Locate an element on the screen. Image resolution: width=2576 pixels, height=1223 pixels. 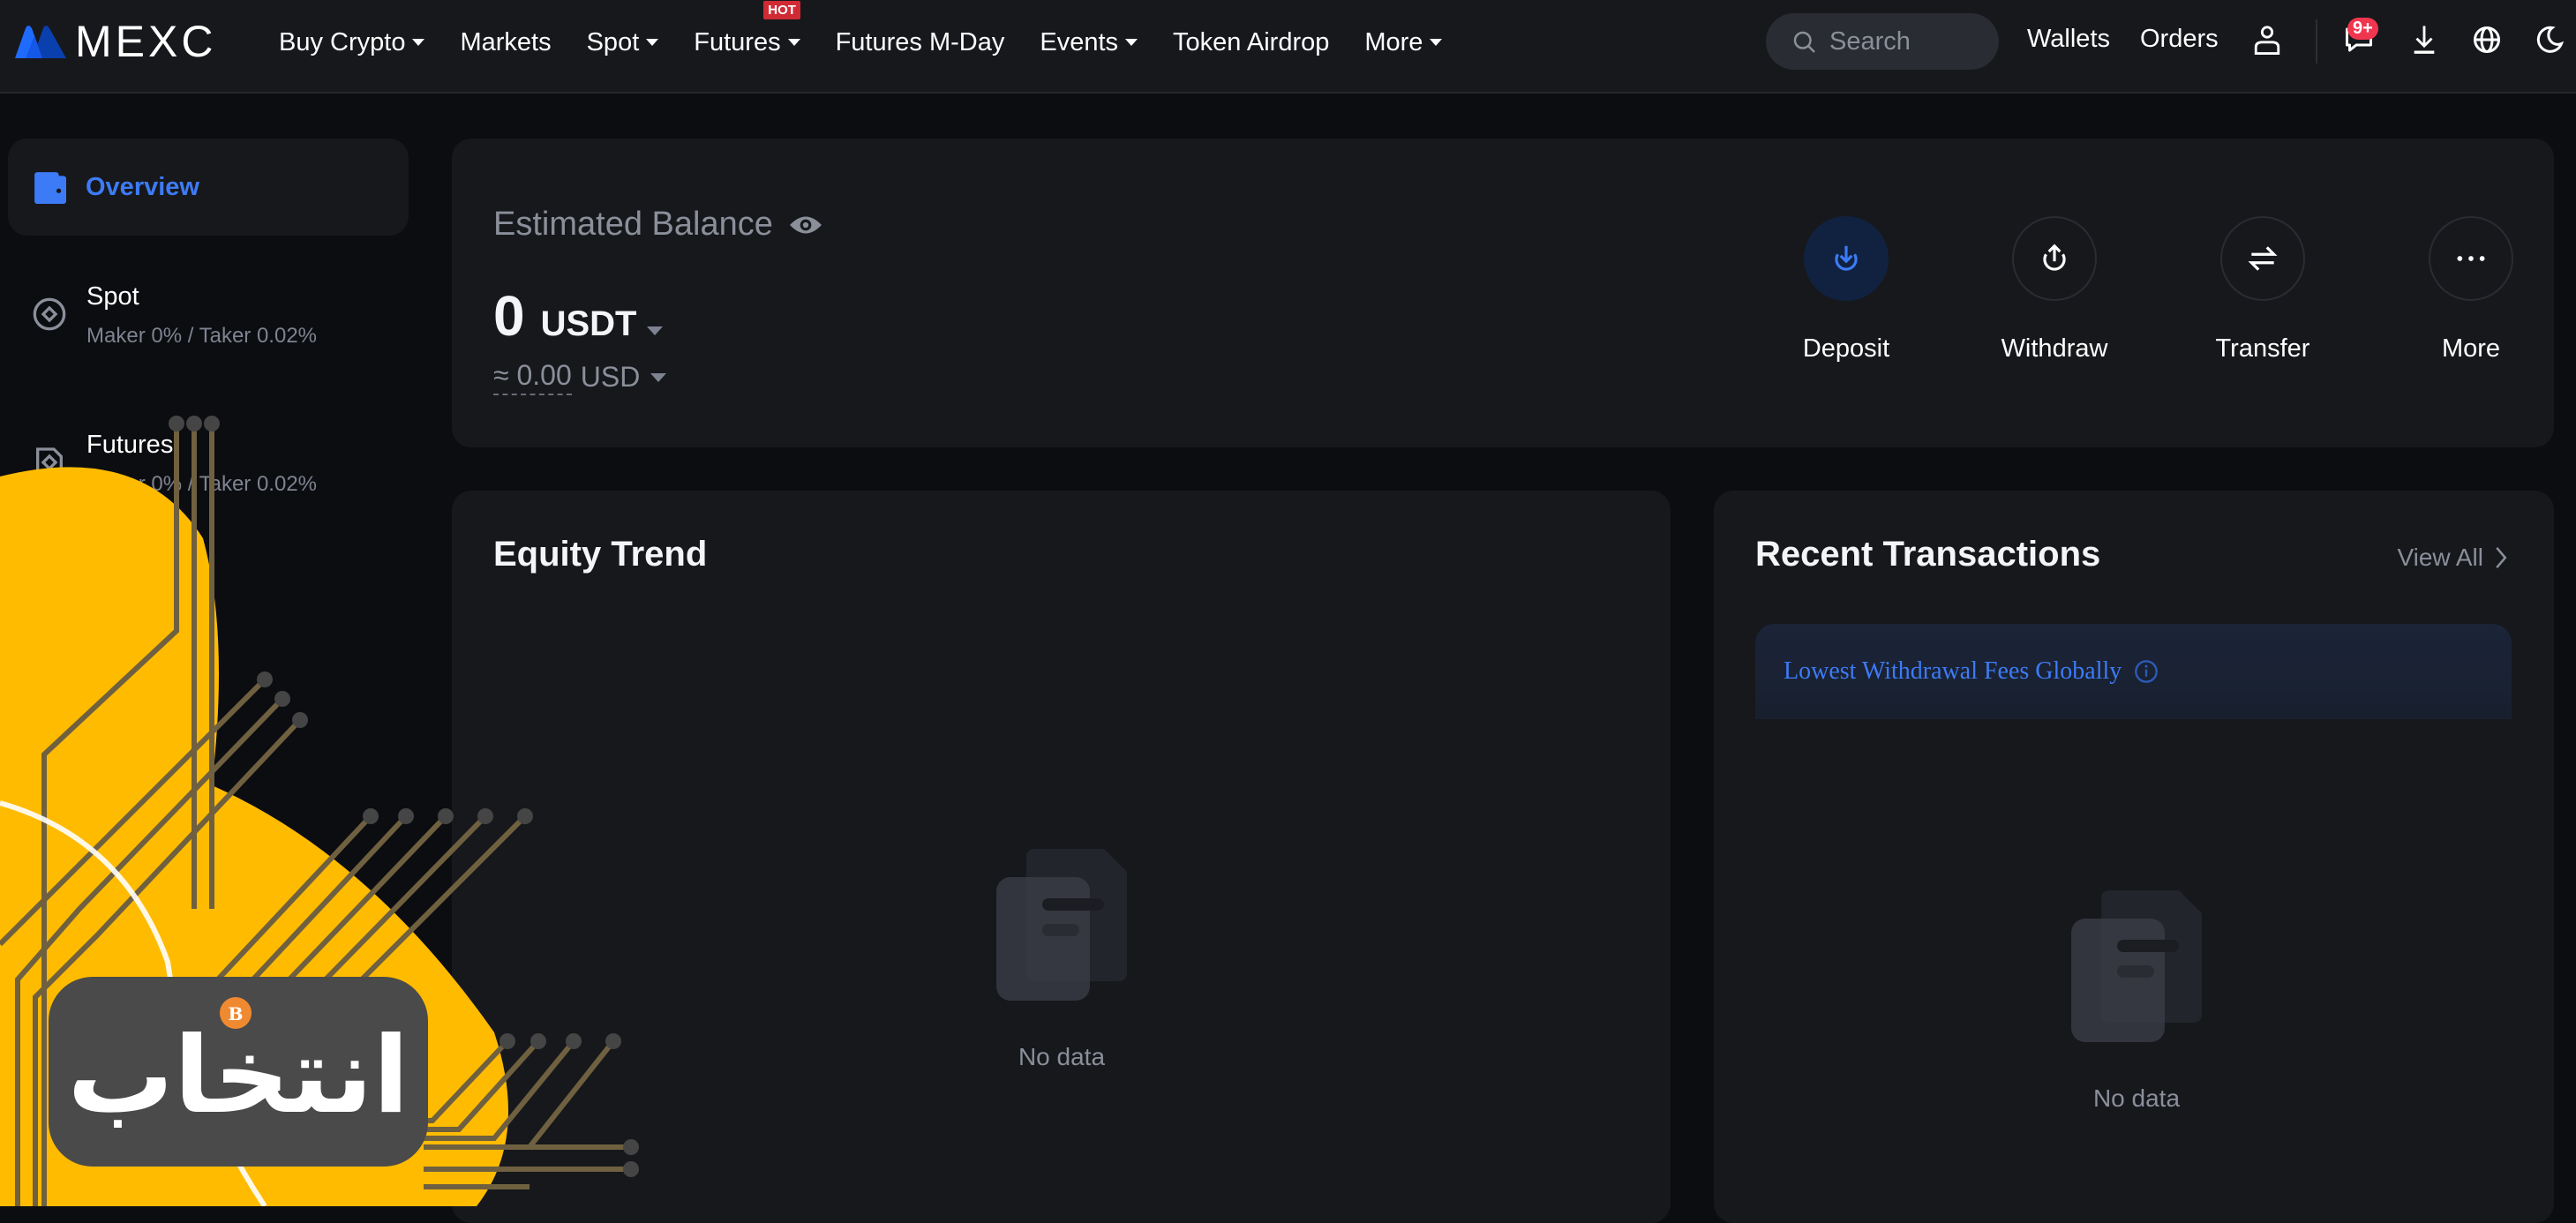
nav-label: Markets is located at coordinates (506, 41).